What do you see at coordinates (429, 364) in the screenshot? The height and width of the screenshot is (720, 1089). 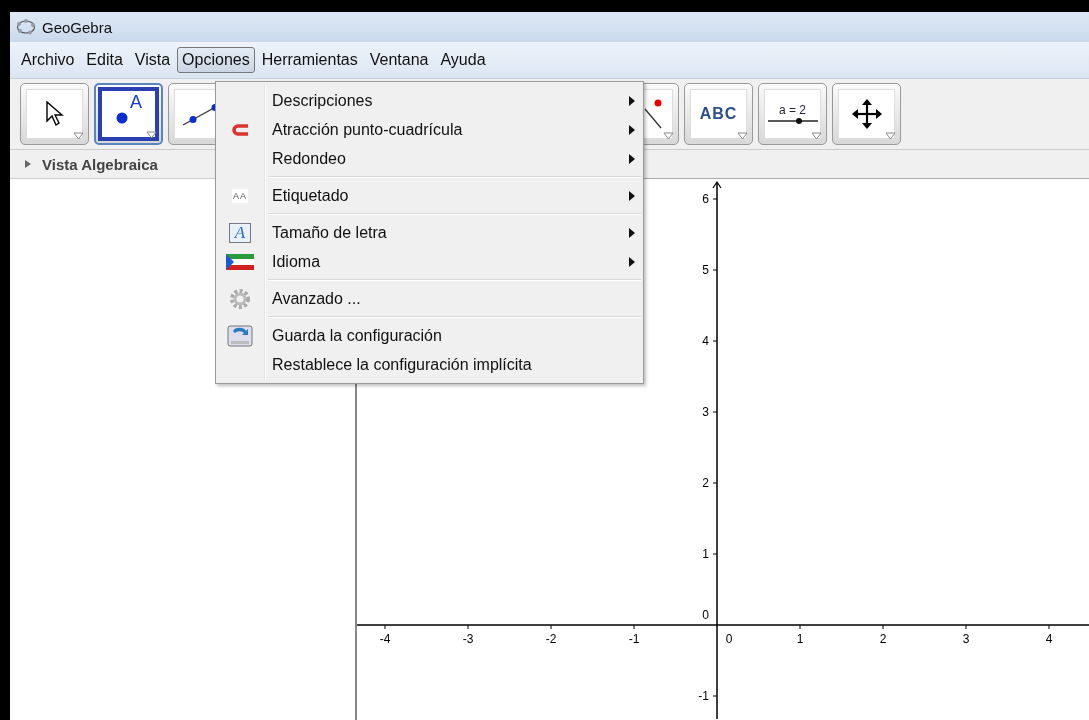 I see `menu-entry: Restablece la configuración implícita` at bounding box center [429, 364].